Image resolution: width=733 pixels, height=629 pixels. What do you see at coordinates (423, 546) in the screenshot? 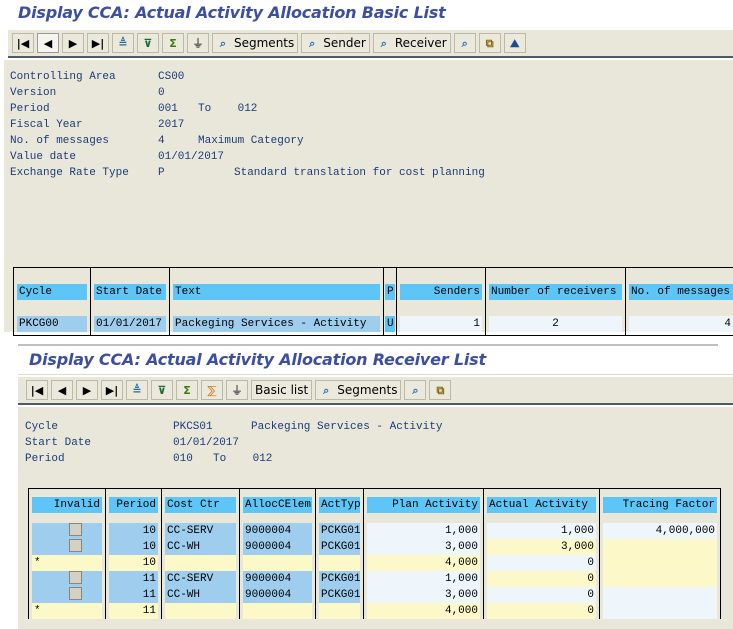
I see `plan-activity-cell: 3,000` at bounding box center [423, 546].